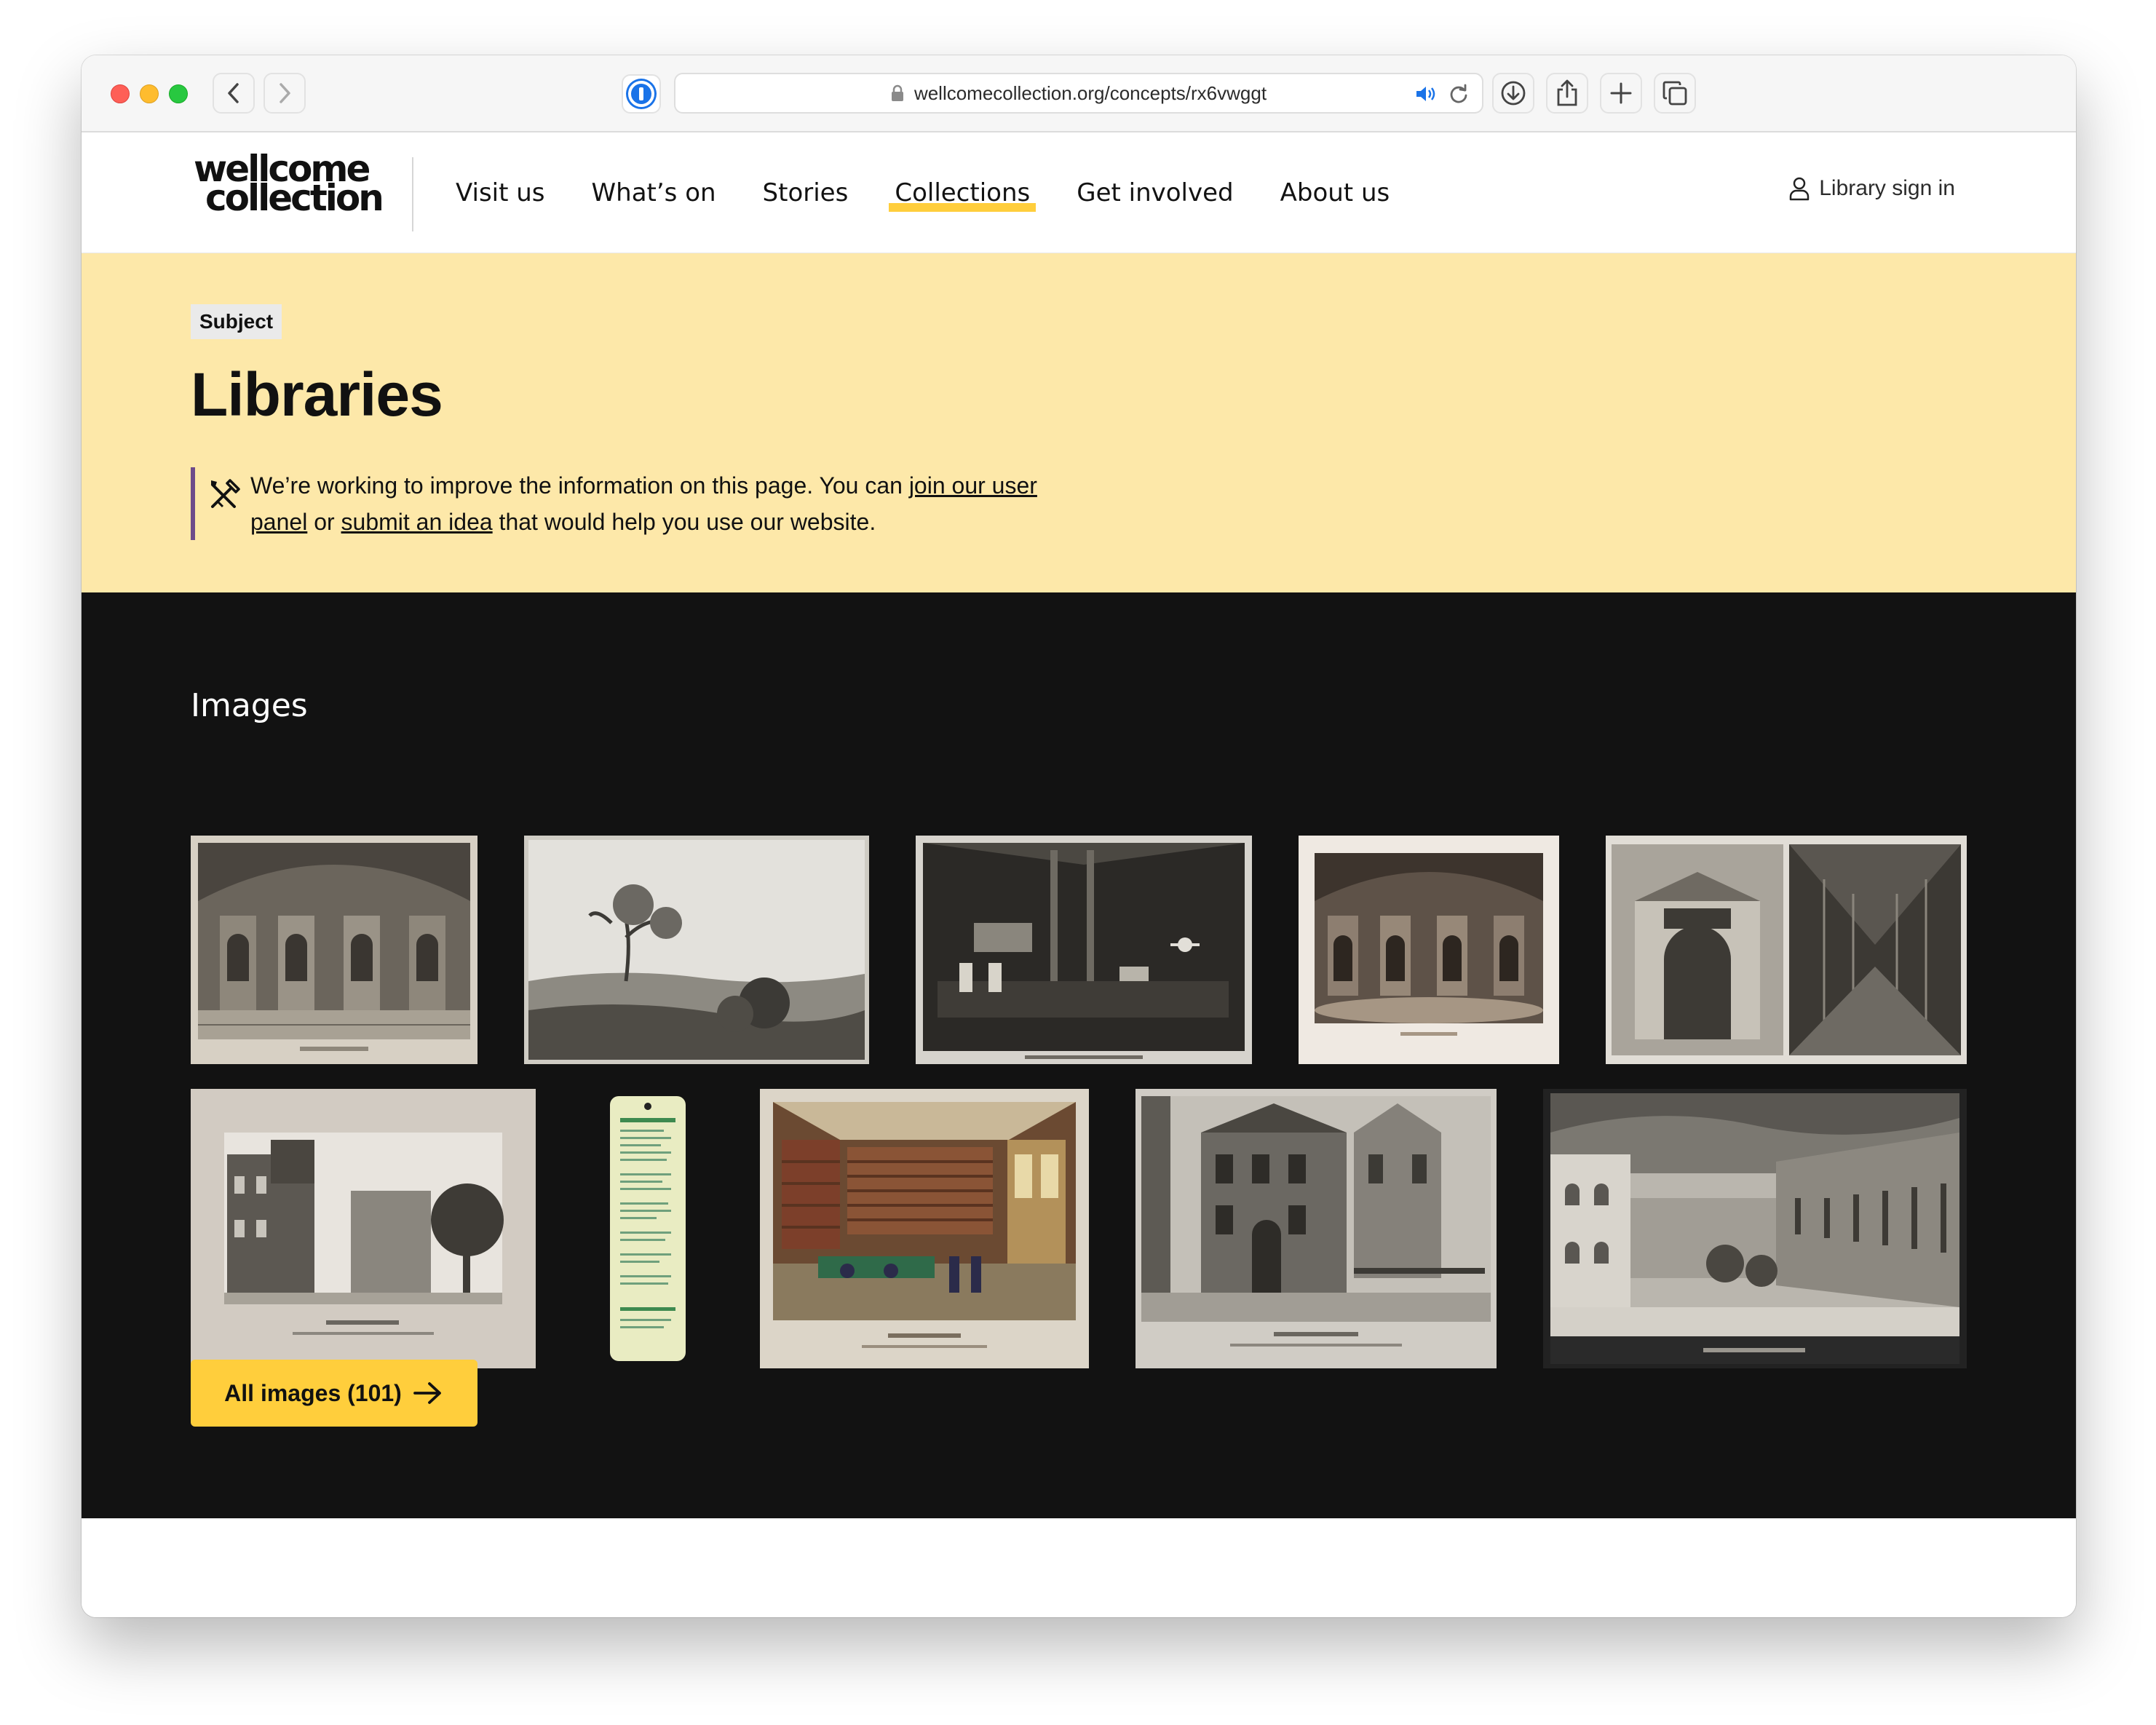 This screenshot has width=2156, height=1725. I want to click on url-text: wellcomecollection.org/concepts/rx6vwggt, so click(1090, 93).